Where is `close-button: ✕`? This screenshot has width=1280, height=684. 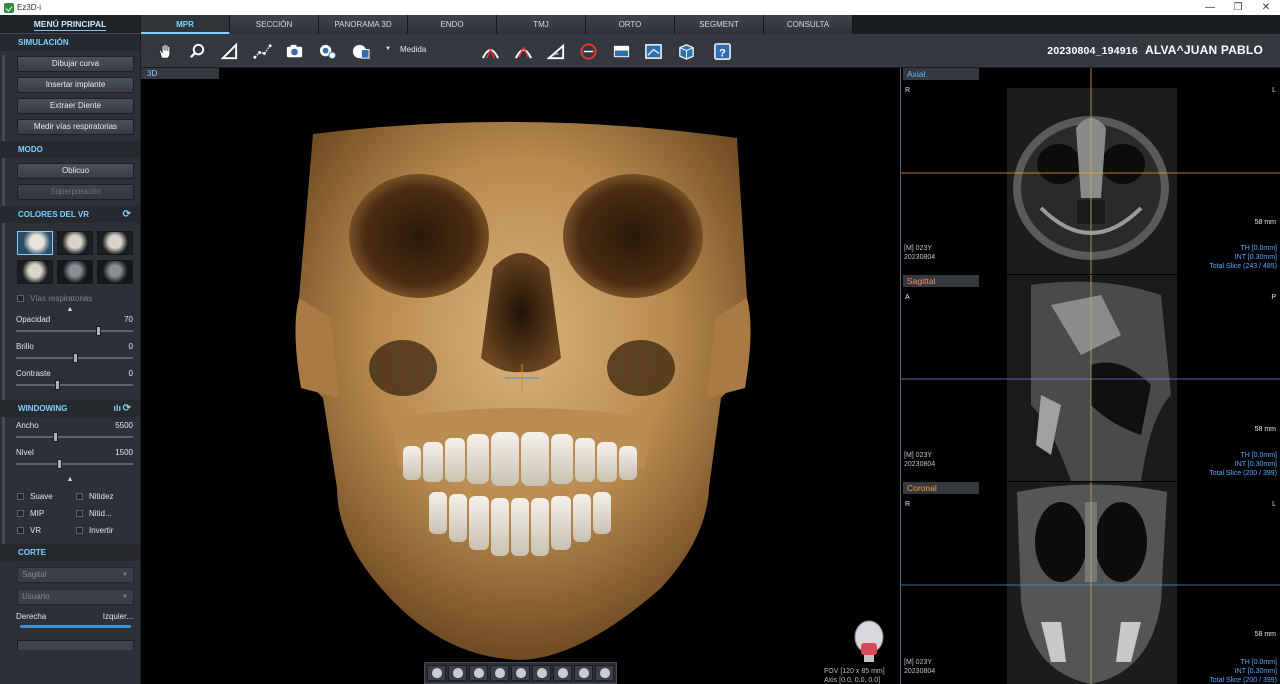
close-button: ✕ is located at coordinates (1266, 7).